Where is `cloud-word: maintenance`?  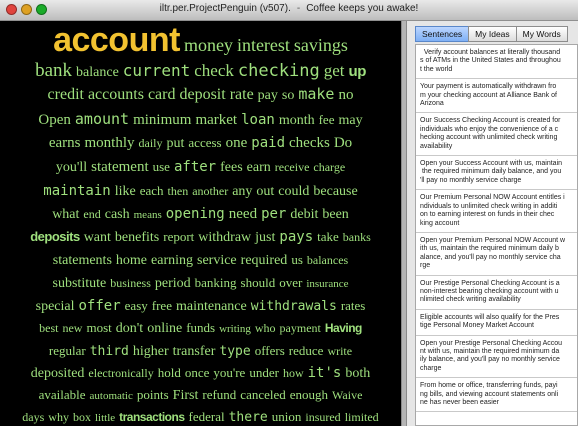
cloud-word: maintenance is located at coordinates (211, 307).